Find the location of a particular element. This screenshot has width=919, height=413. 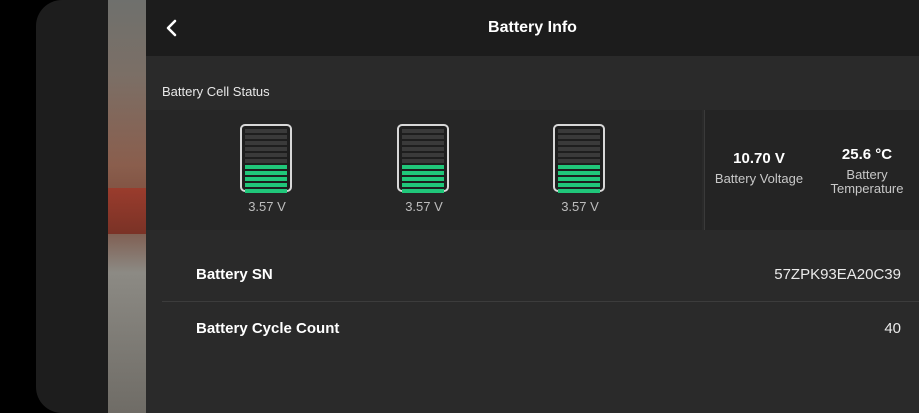

battery-cycle-row: Battery Cycle Count 40 is located at coordinates (540, 329).